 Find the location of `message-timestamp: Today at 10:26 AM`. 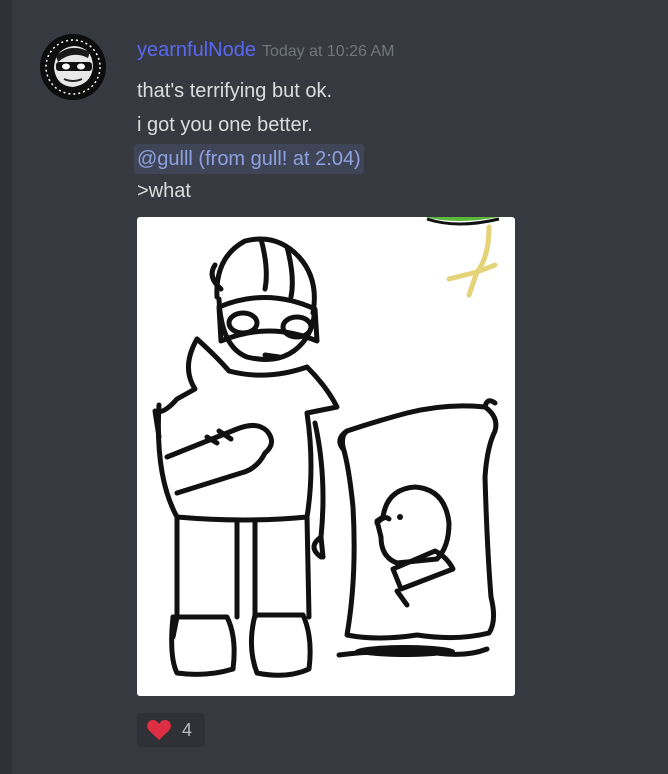

message-timestamp: Today at 10:26 AM is located at coordinates (328, 51).